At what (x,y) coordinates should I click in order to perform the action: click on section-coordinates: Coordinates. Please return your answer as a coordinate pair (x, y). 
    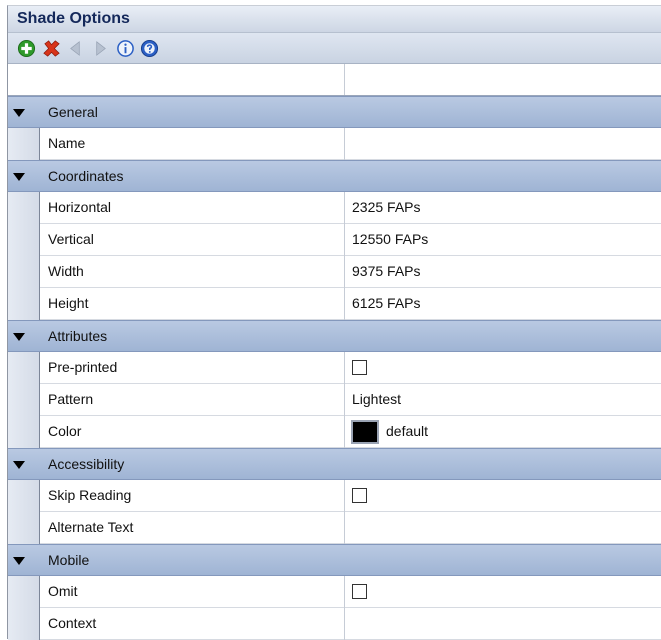
    Looking at the image, I should click on (334, 176).